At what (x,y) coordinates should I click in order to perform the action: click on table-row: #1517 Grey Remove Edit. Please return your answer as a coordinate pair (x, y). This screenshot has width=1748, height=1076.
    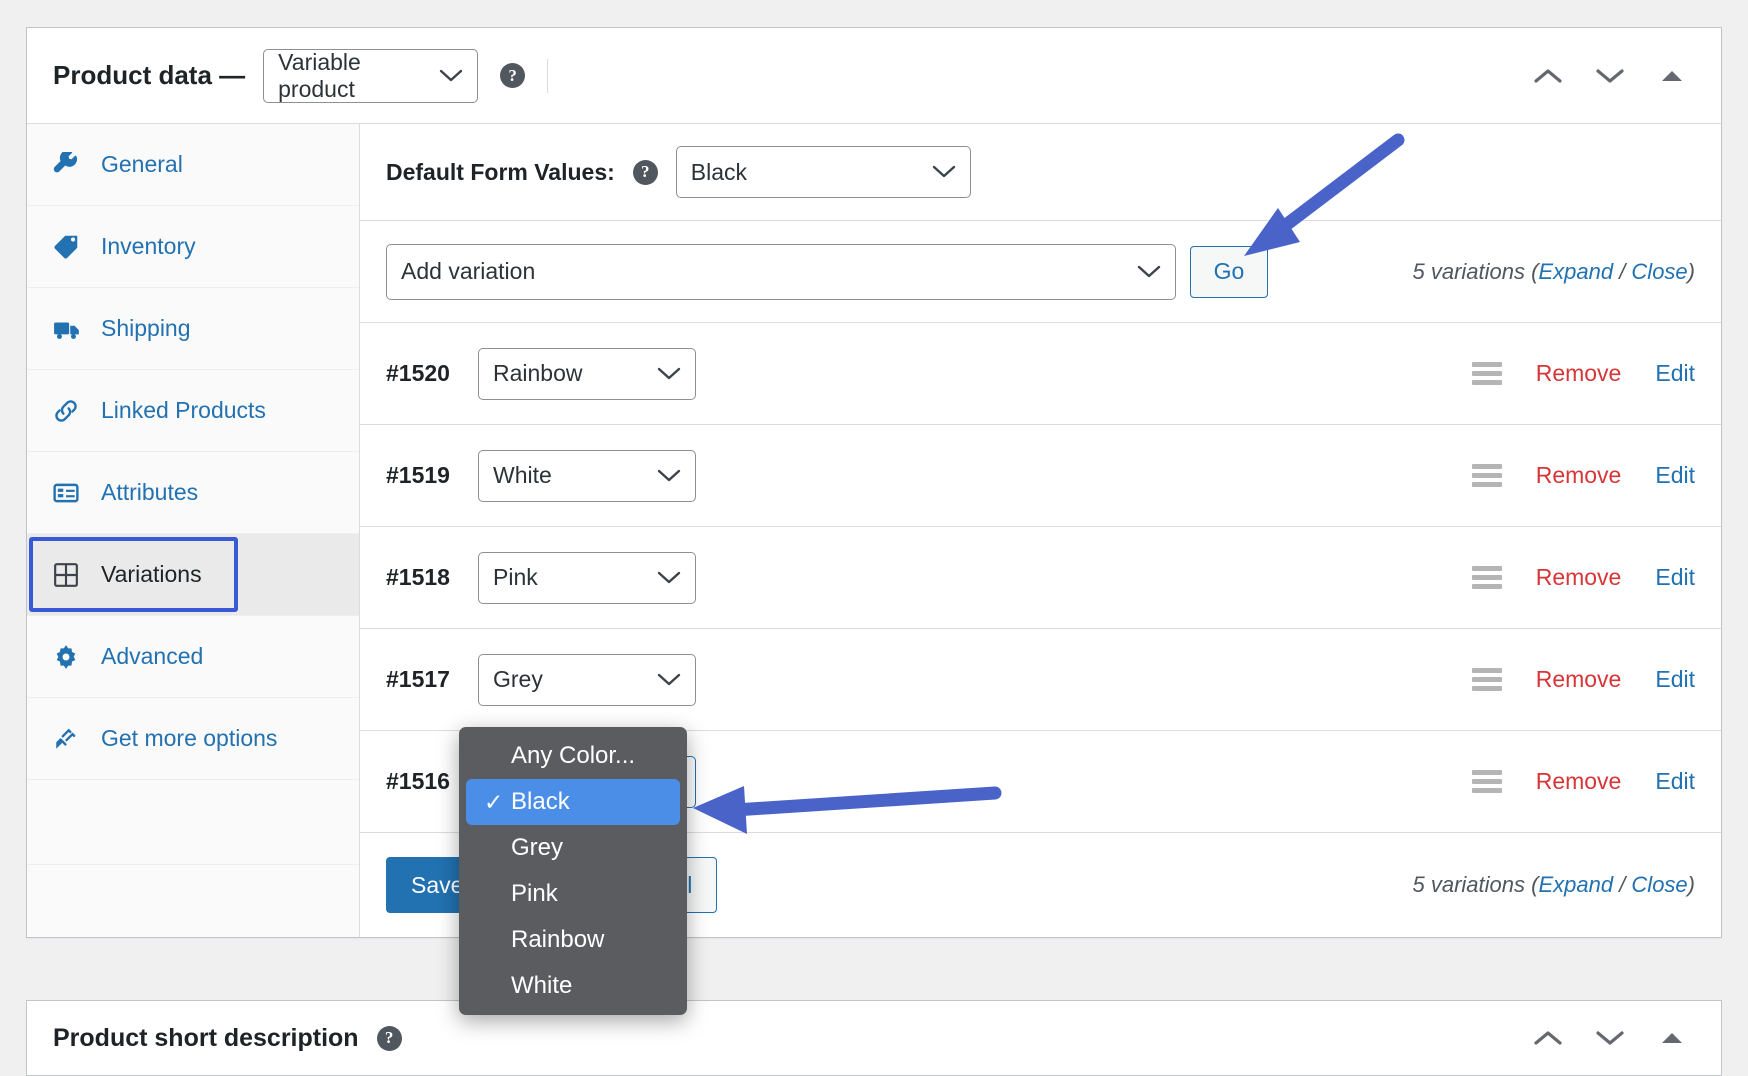
    Looking at the image, I should click on (1040, 680).